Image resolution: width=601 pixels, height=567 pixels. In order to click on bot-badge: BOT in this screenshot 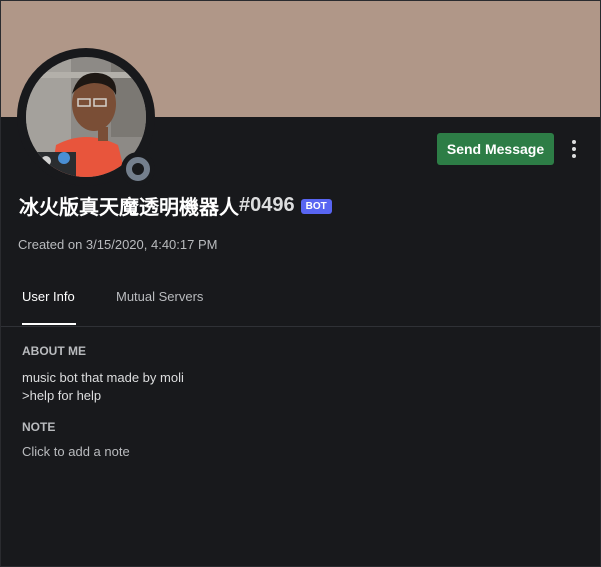, I will do `click(316, 206)`.